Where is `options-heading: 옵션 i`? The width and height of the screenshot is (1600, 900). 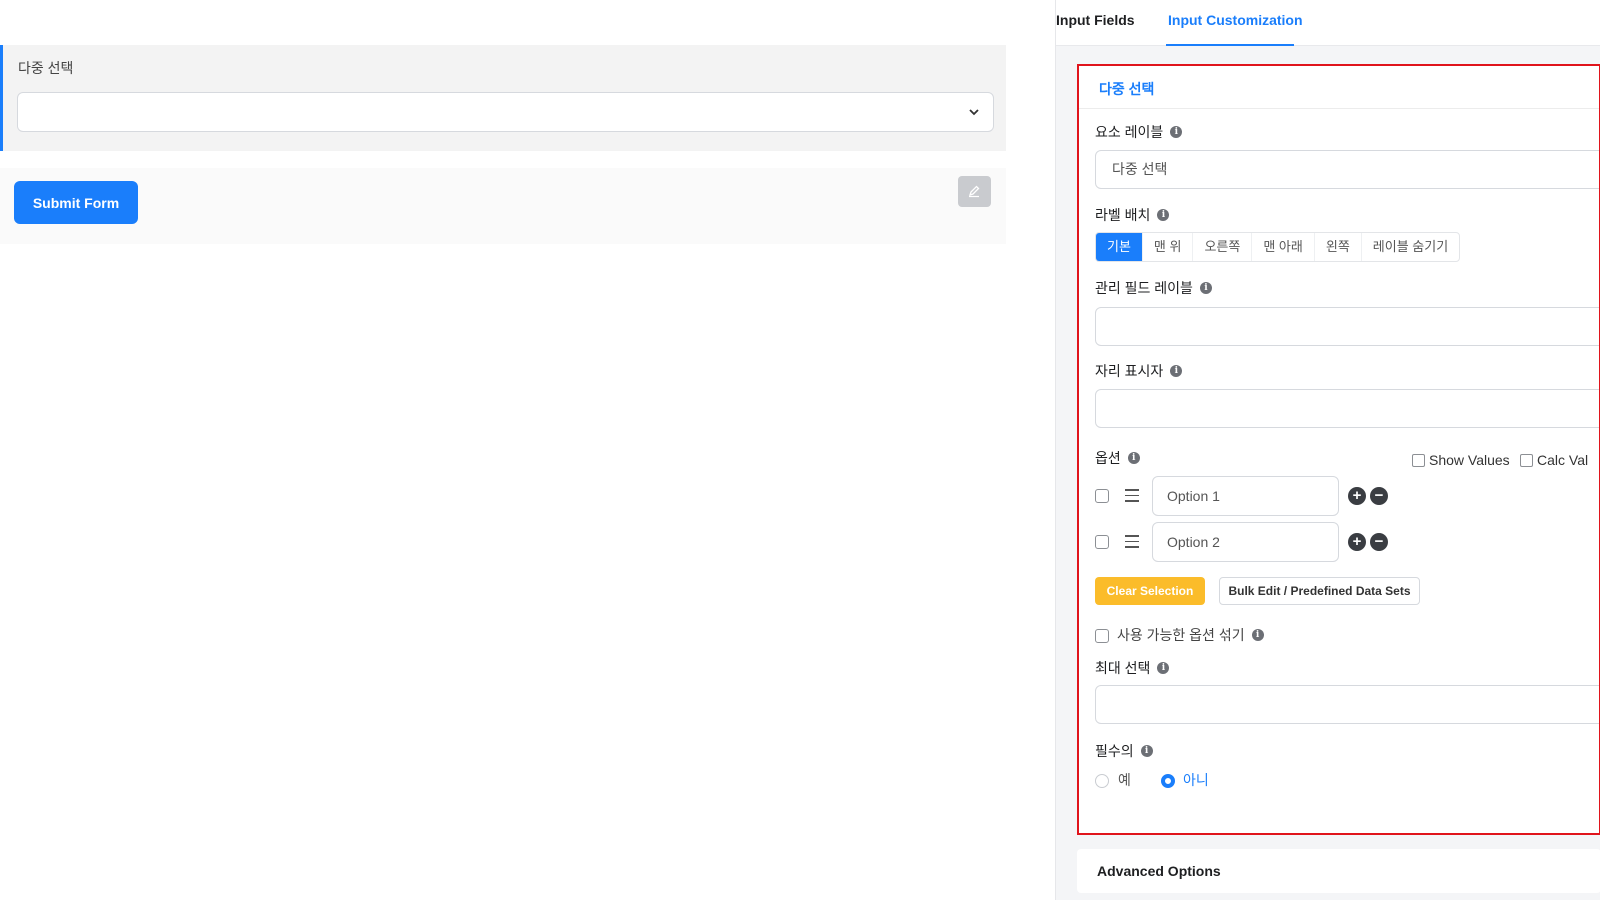 options-heading: 옵션 i is located at coordinates (1117, 458).